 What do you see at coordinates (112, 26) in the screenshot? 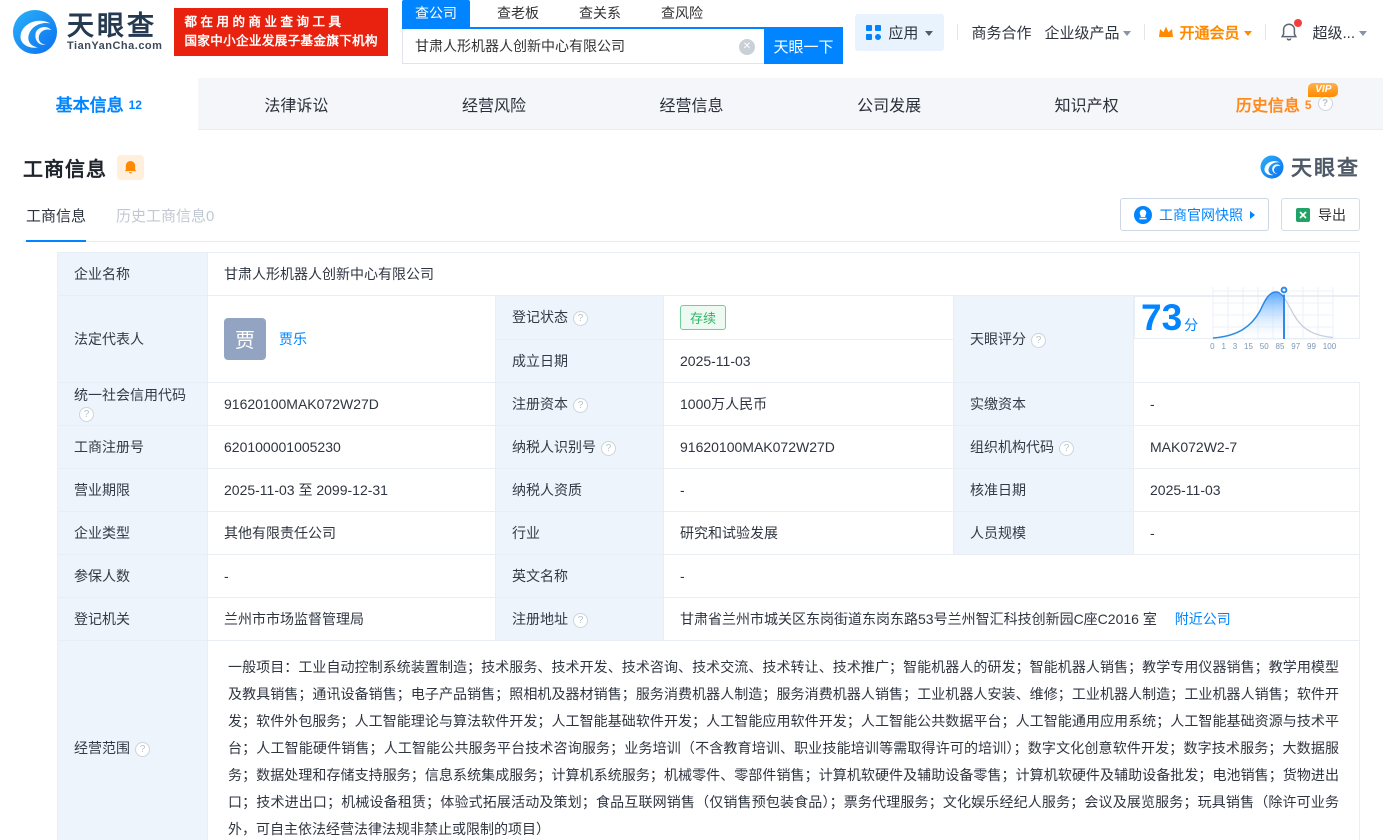
I see `brand-name: 天眼查` at bounding box center [112, 26].